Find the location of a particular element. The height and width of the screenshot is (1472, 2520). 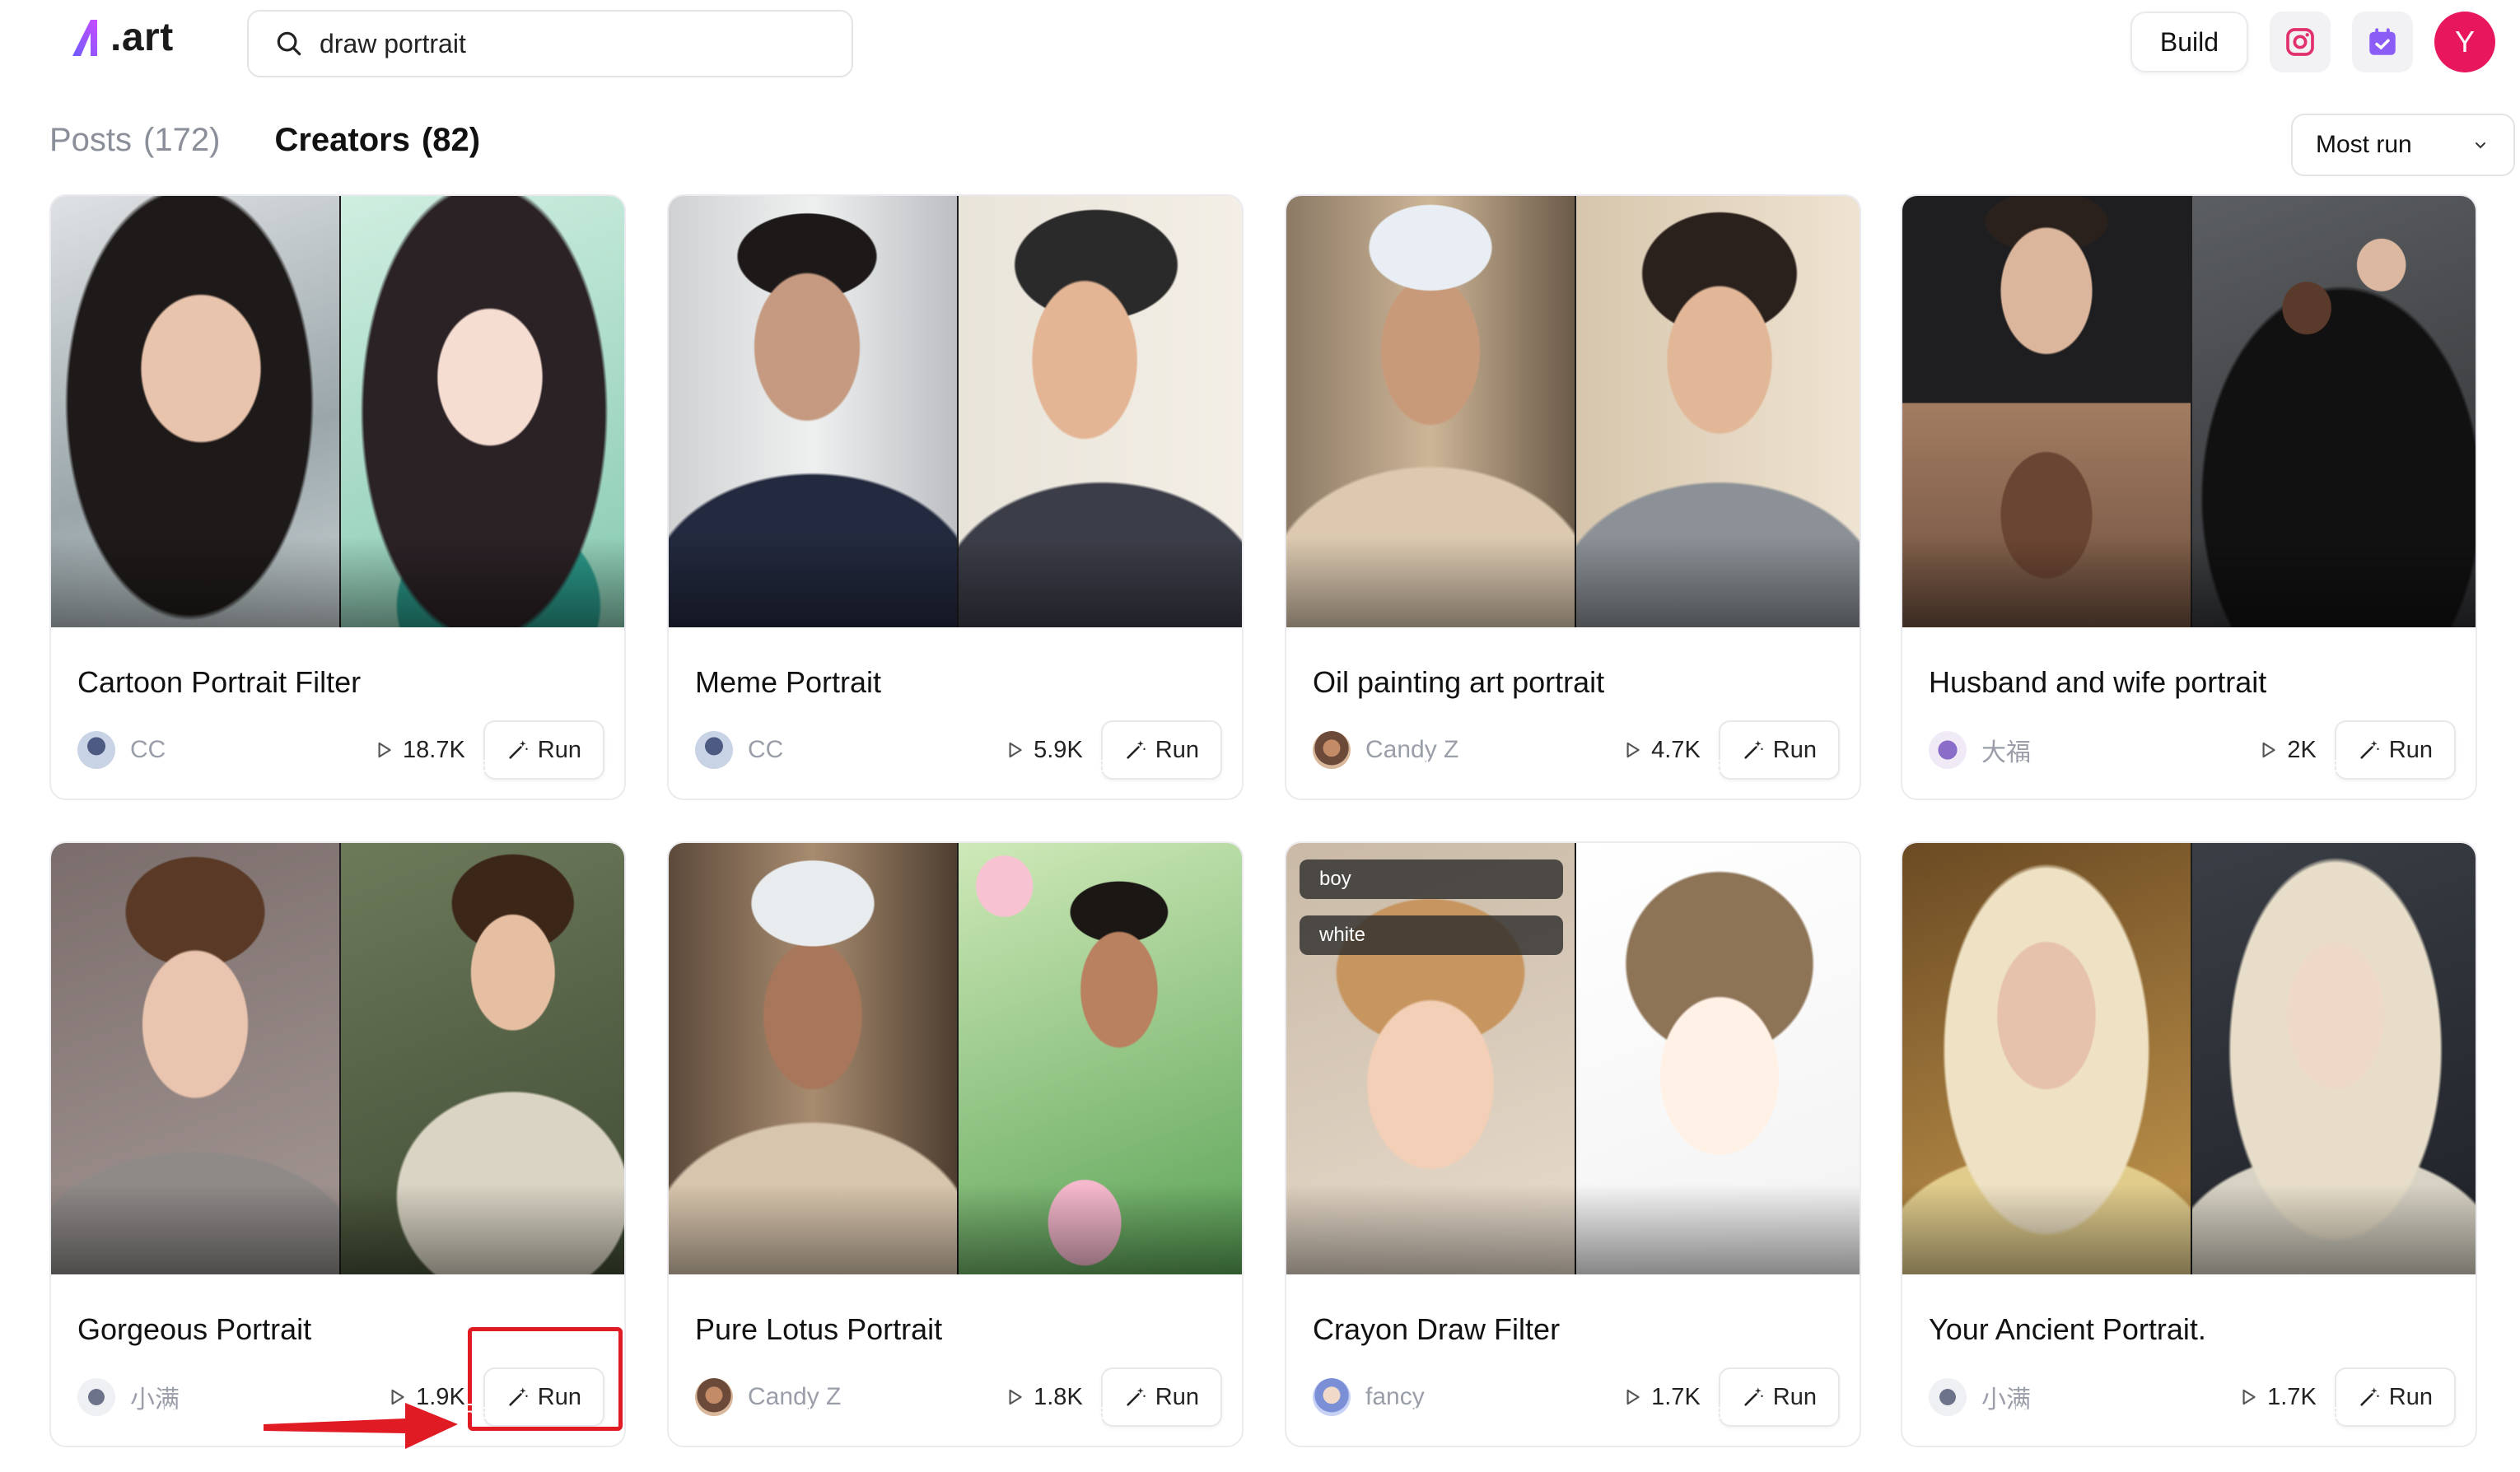

top-bar: .art Build Y is located at coordinates (1260, 44).